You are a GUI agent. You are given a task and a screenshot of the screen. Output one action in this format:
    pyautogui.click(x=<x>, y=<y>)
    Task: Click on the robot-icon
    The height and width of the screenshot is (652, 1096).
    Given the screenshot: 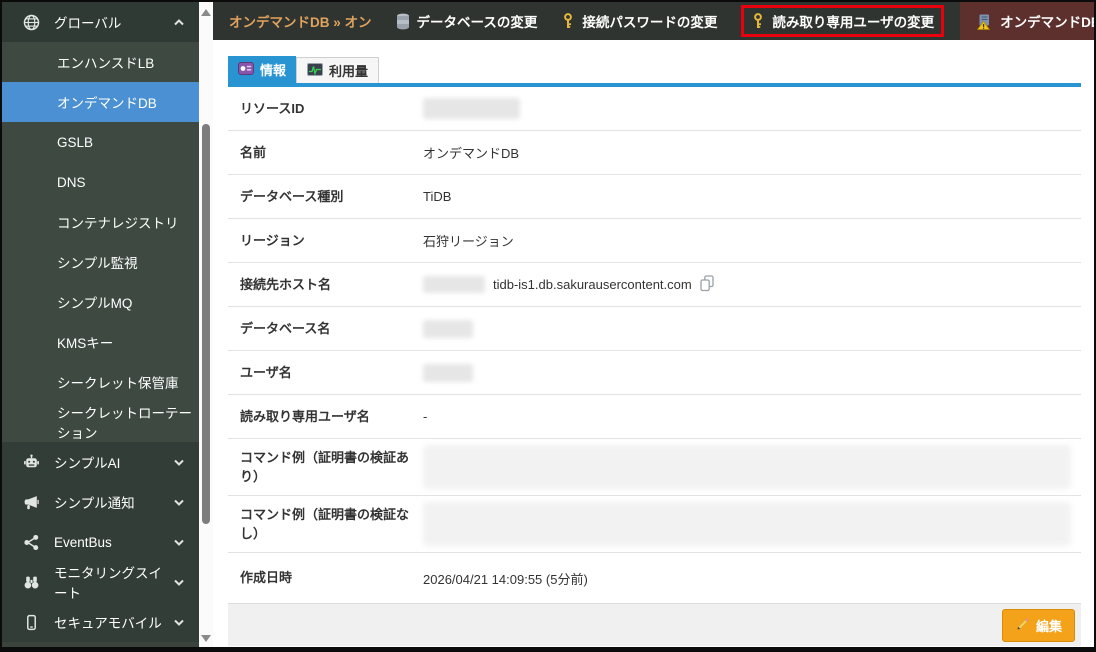 What is the action you would take?
    pyautogui.click(x=31, y=462)
    